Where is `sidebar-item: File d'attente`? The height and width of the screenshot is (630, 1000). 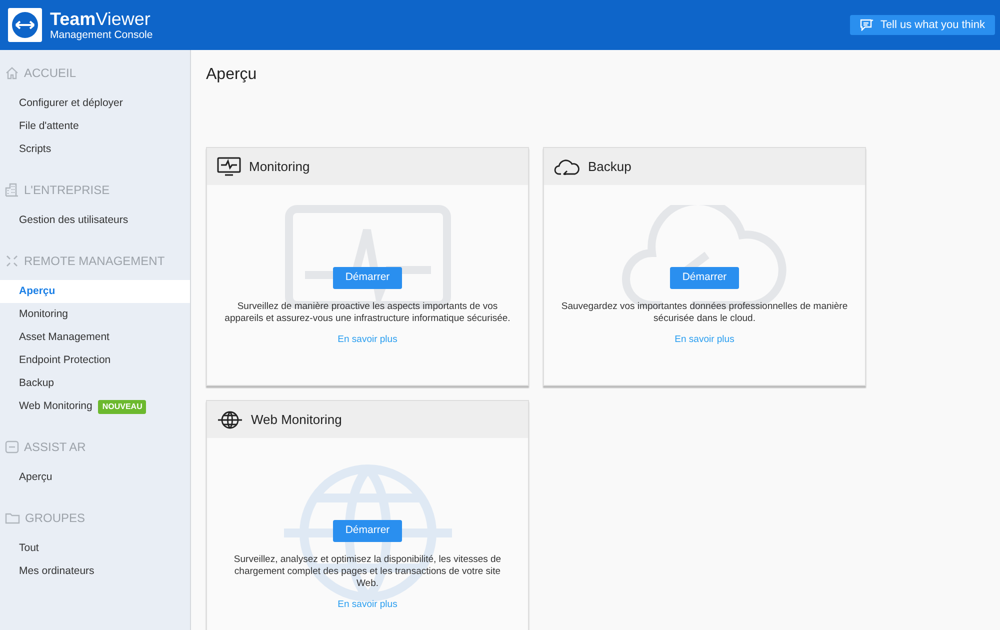 sidebar-item: File d'attente is located at coordinates (95, 126).